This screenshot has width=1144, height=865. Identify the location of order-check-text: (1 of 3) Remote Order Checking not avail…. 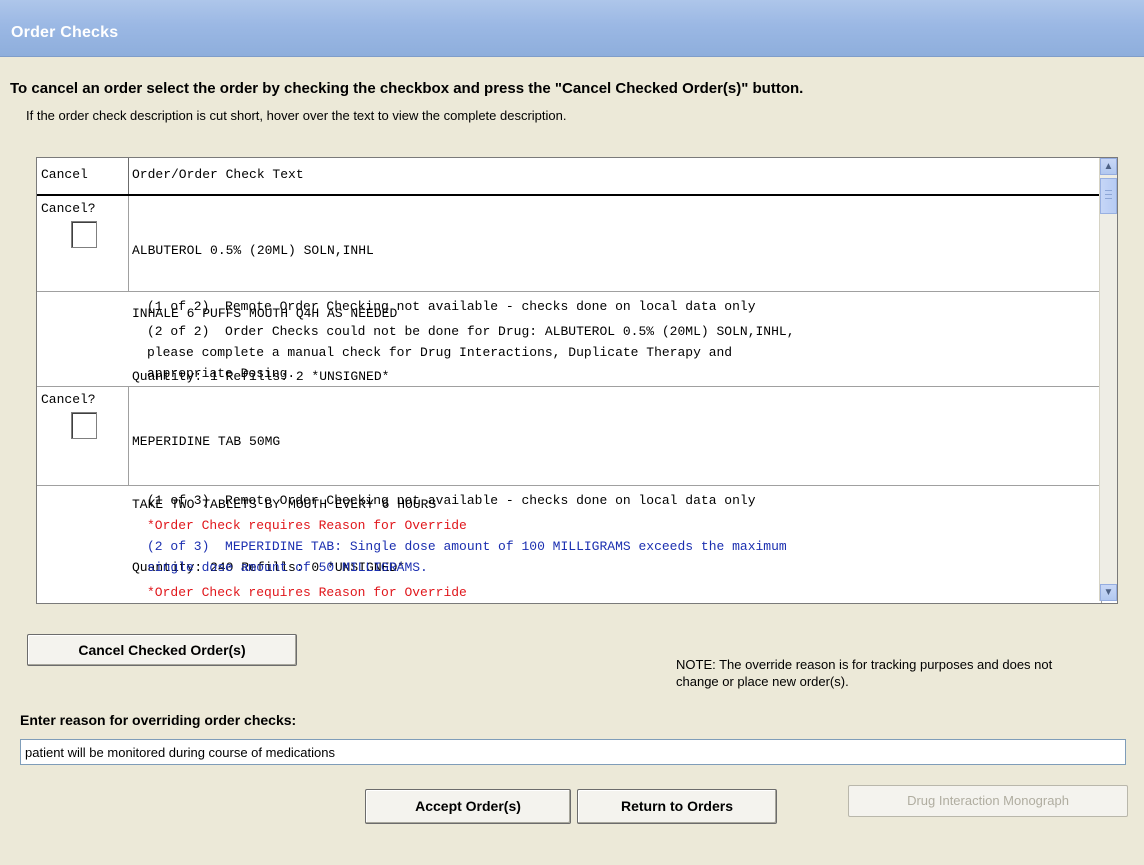
(451, 500).